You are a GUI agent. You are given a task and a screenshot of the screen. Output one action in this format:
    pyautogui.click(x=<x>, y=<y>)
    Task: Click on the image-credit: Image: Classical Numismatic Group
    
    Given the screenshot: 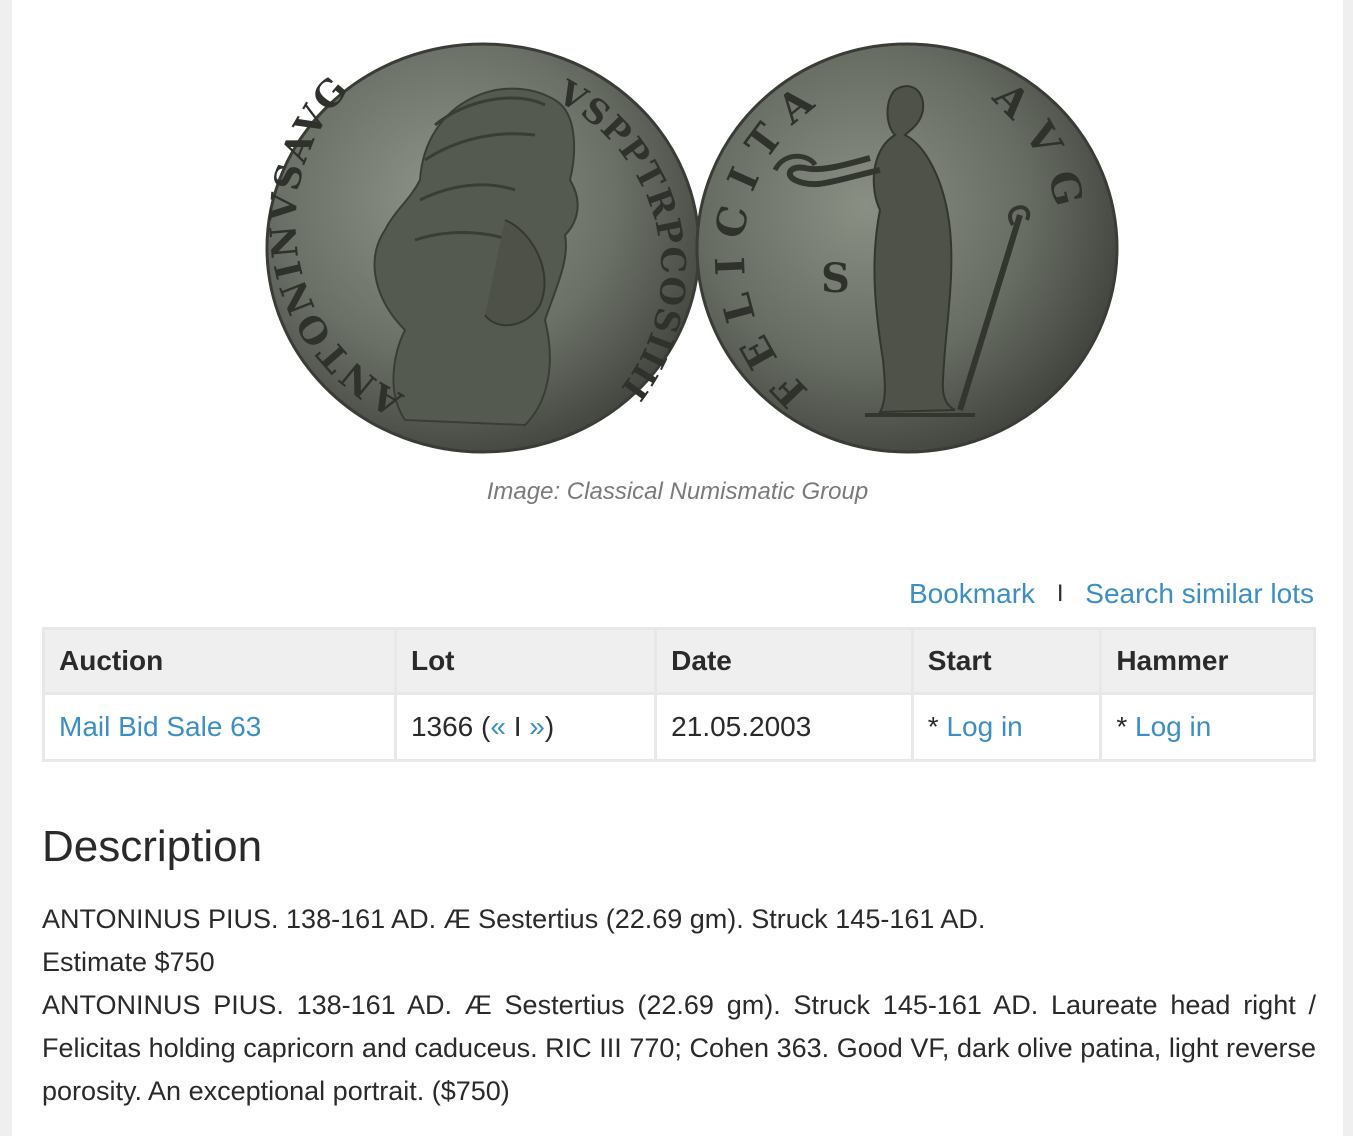 What is the action you would take?
    pyautogui.click(x=677, y=491)
    